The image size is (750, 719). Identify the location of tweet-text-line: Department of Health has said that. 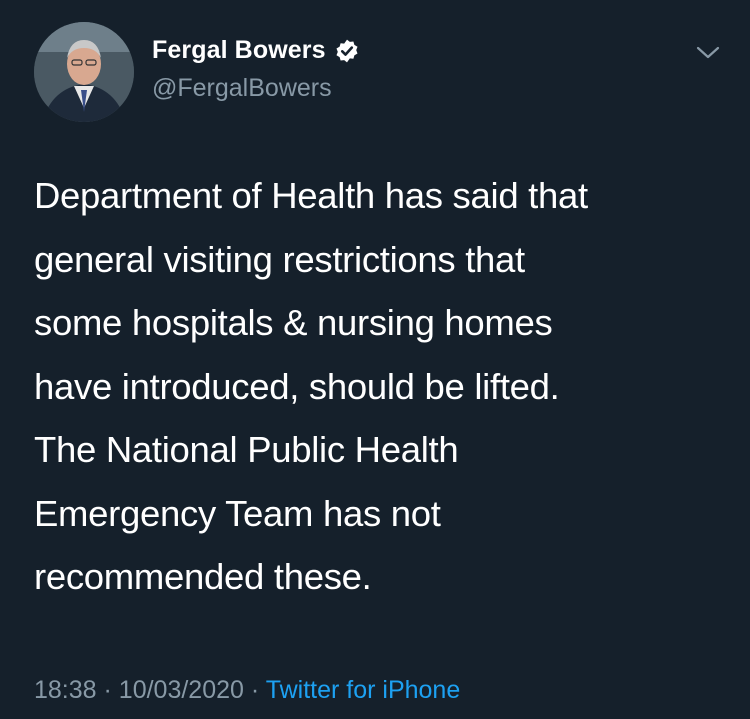
(311, 195).